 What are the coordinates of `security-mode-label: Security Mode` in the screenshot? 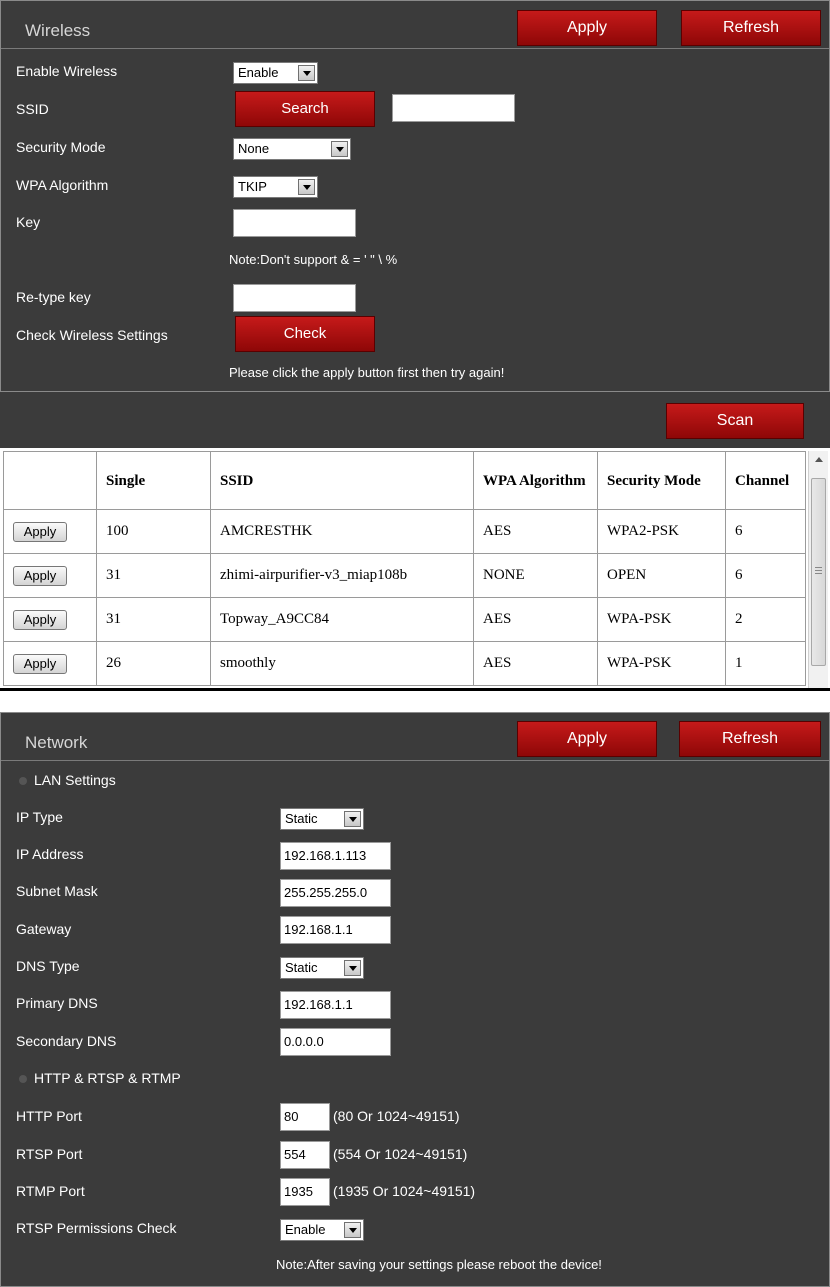 It's located at (61, 147).